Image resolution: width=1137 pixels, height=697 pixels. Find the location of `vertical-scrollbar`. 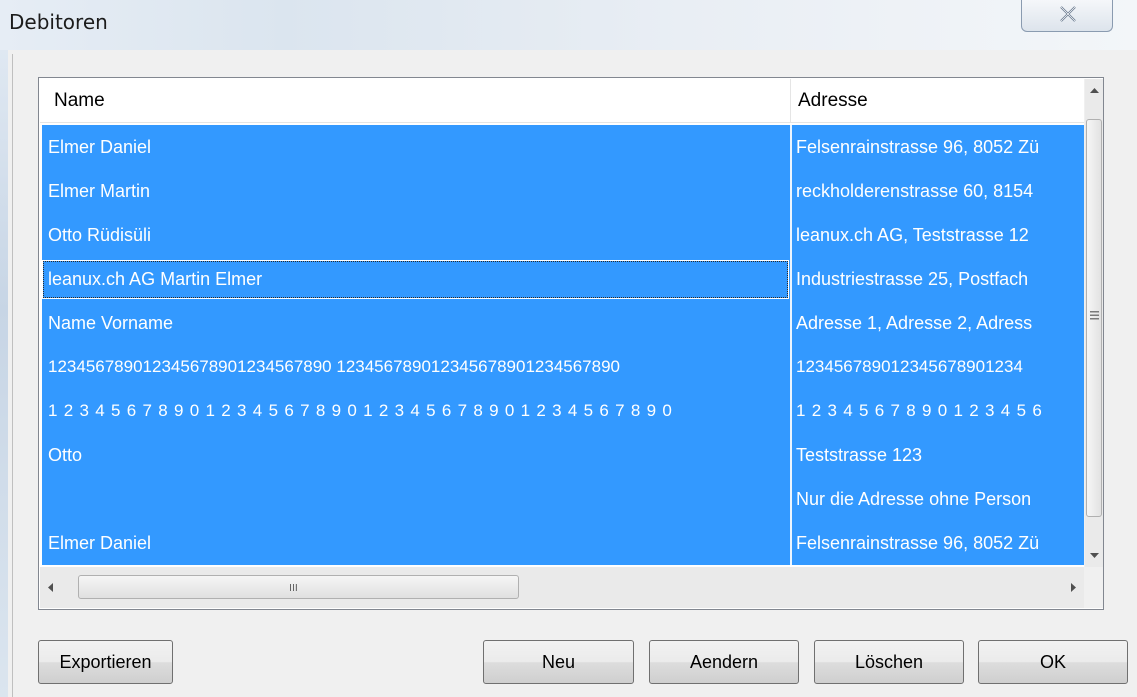

vertical-scrollbar is located at coordinates (1093, 323).